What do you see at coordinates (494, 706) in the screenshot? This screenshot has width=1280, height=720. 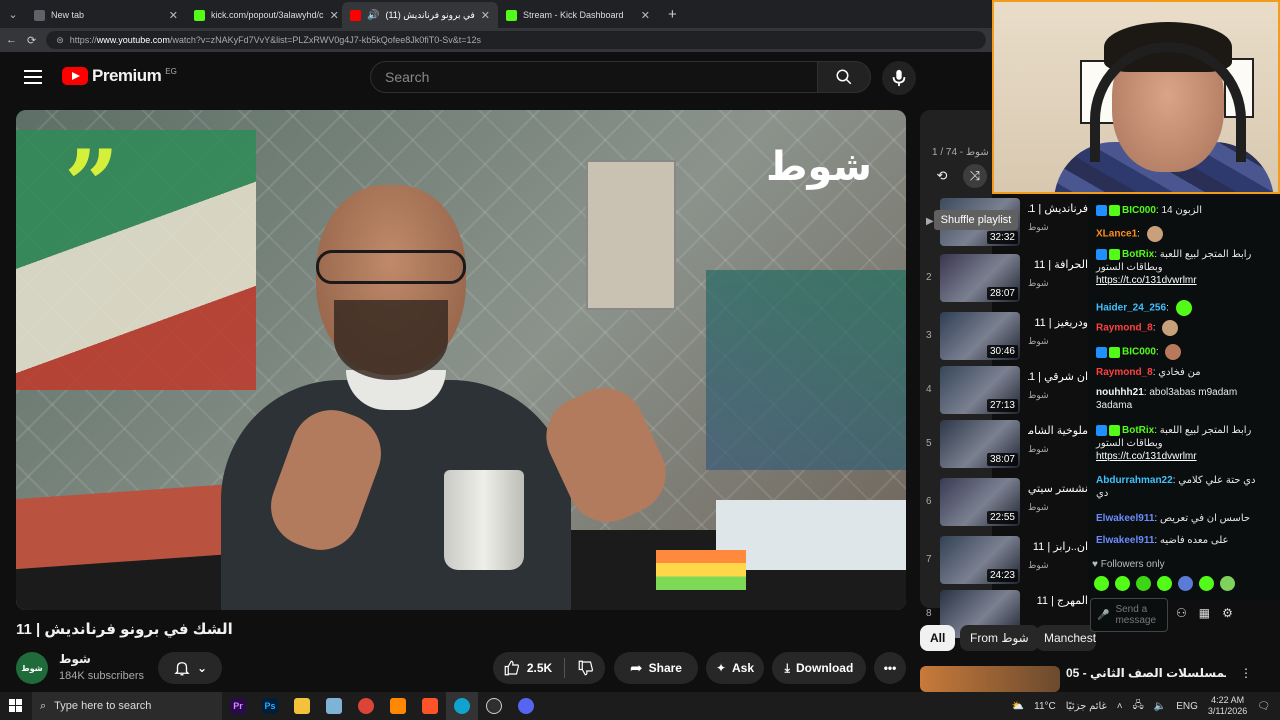 I see `obs-icon` at bounding box center [494, 706].